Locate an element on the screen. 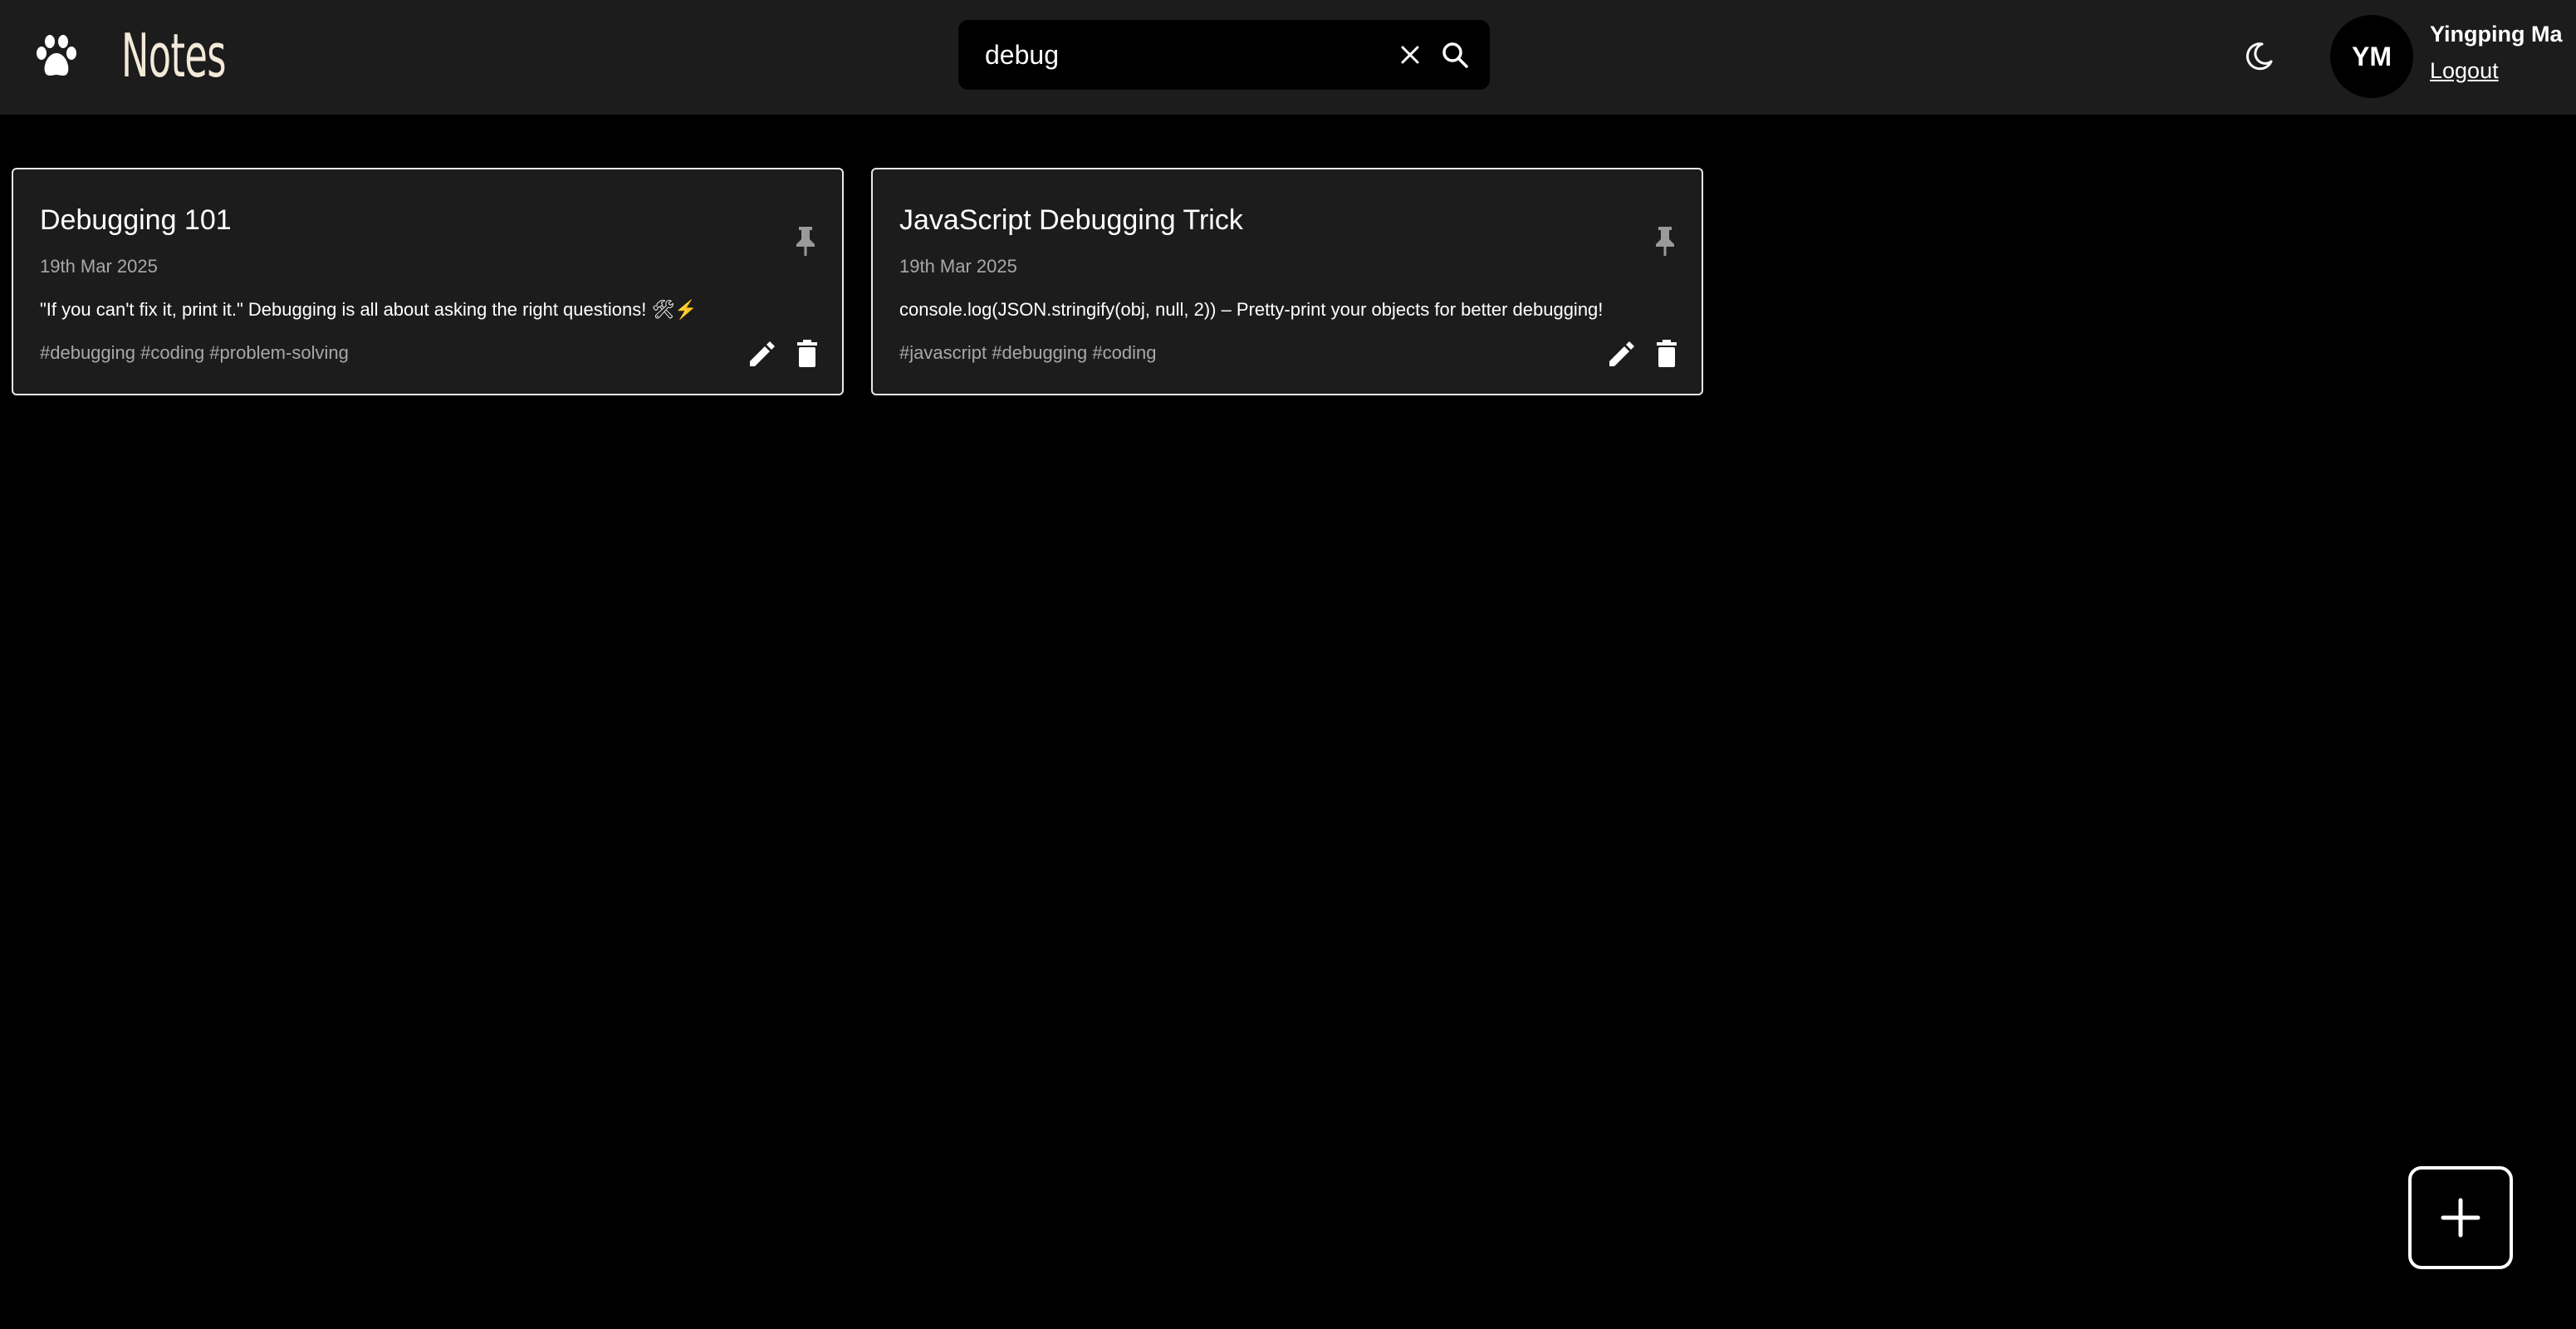 Image resolution: width=2576 pixels, height=1329 pixels. close-icon is located at coordinates (1410, 55).